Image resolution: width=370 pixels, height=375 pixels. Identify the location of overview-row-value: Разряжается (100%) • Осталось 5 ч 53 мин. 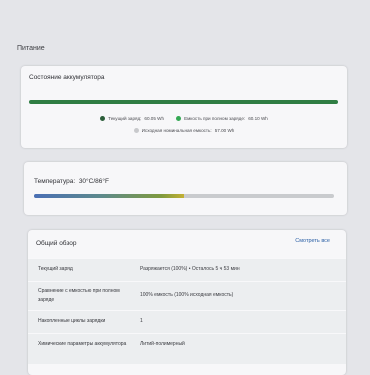
(190, 269).